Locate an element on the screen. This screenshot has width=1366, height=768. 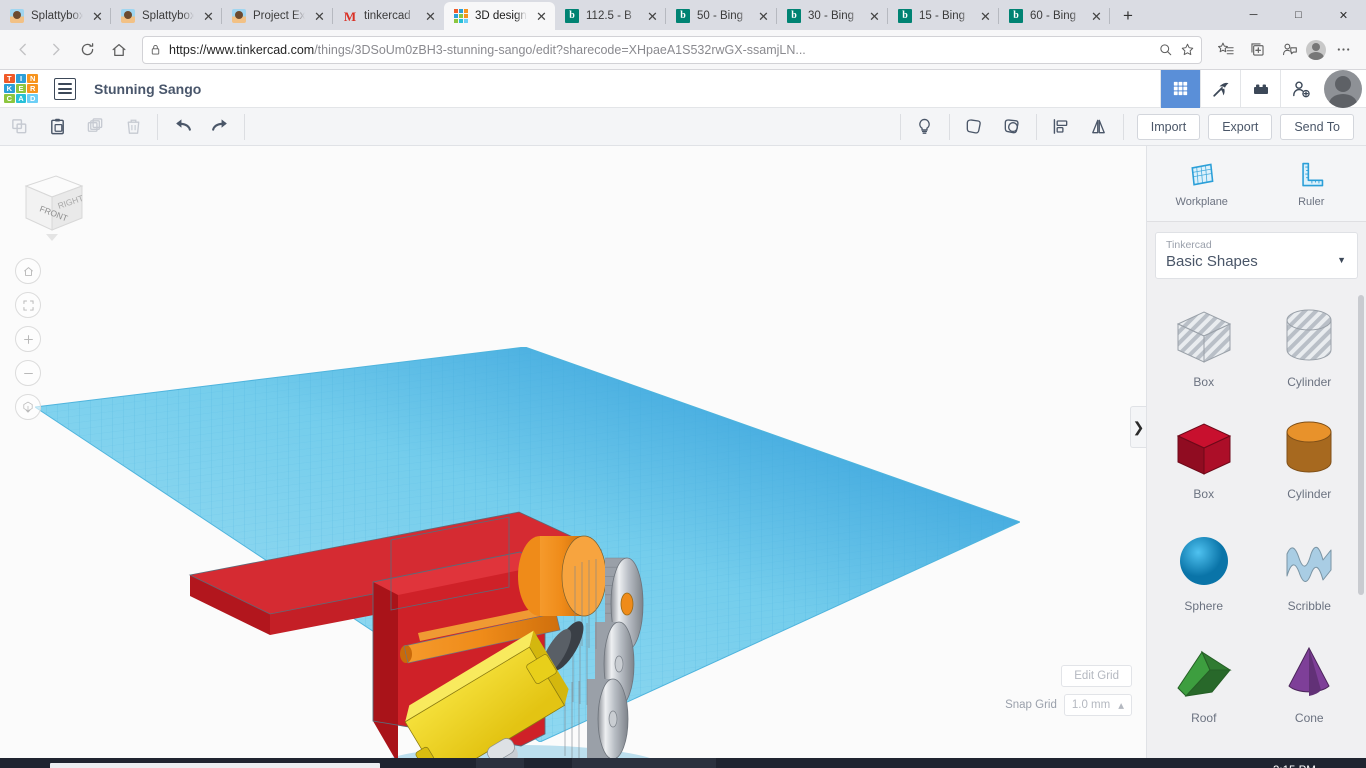
align-button is located at coordinates (1061, 127).